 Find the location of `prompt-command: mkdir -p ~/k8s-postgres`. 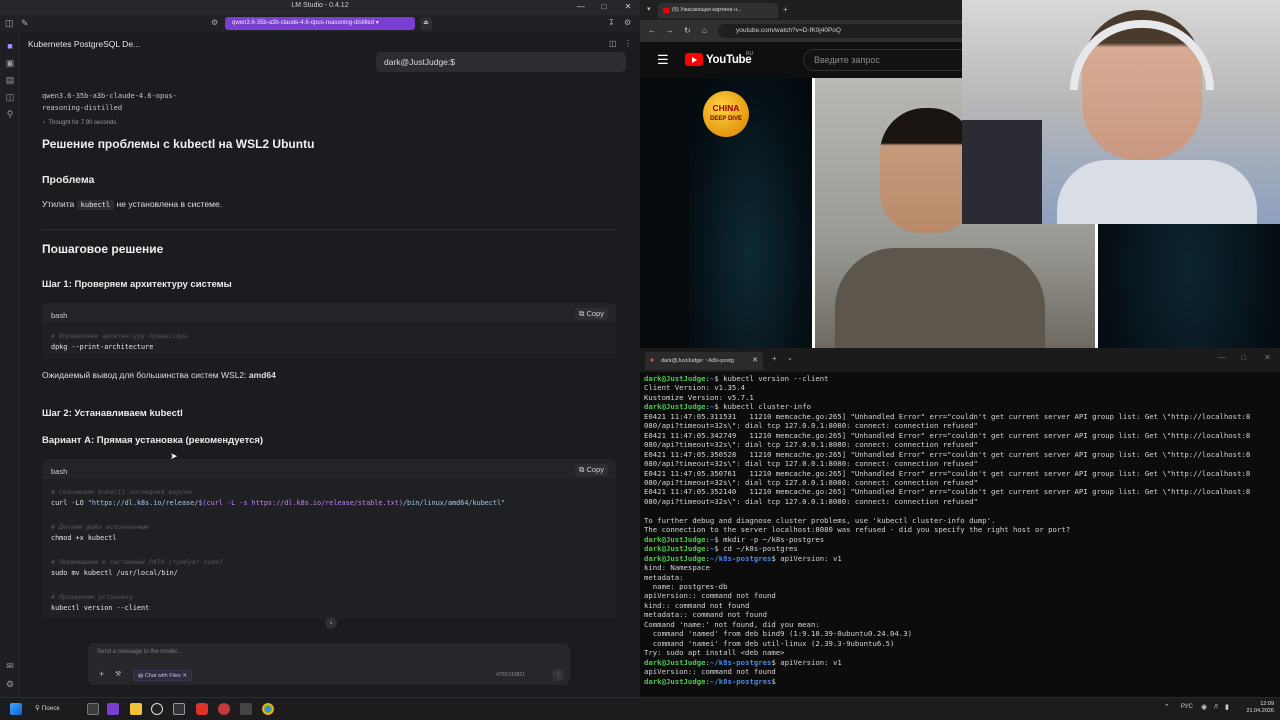

prompt-command: mkdir -p ~/k8s-postgres is located at coordinates (774, 539).